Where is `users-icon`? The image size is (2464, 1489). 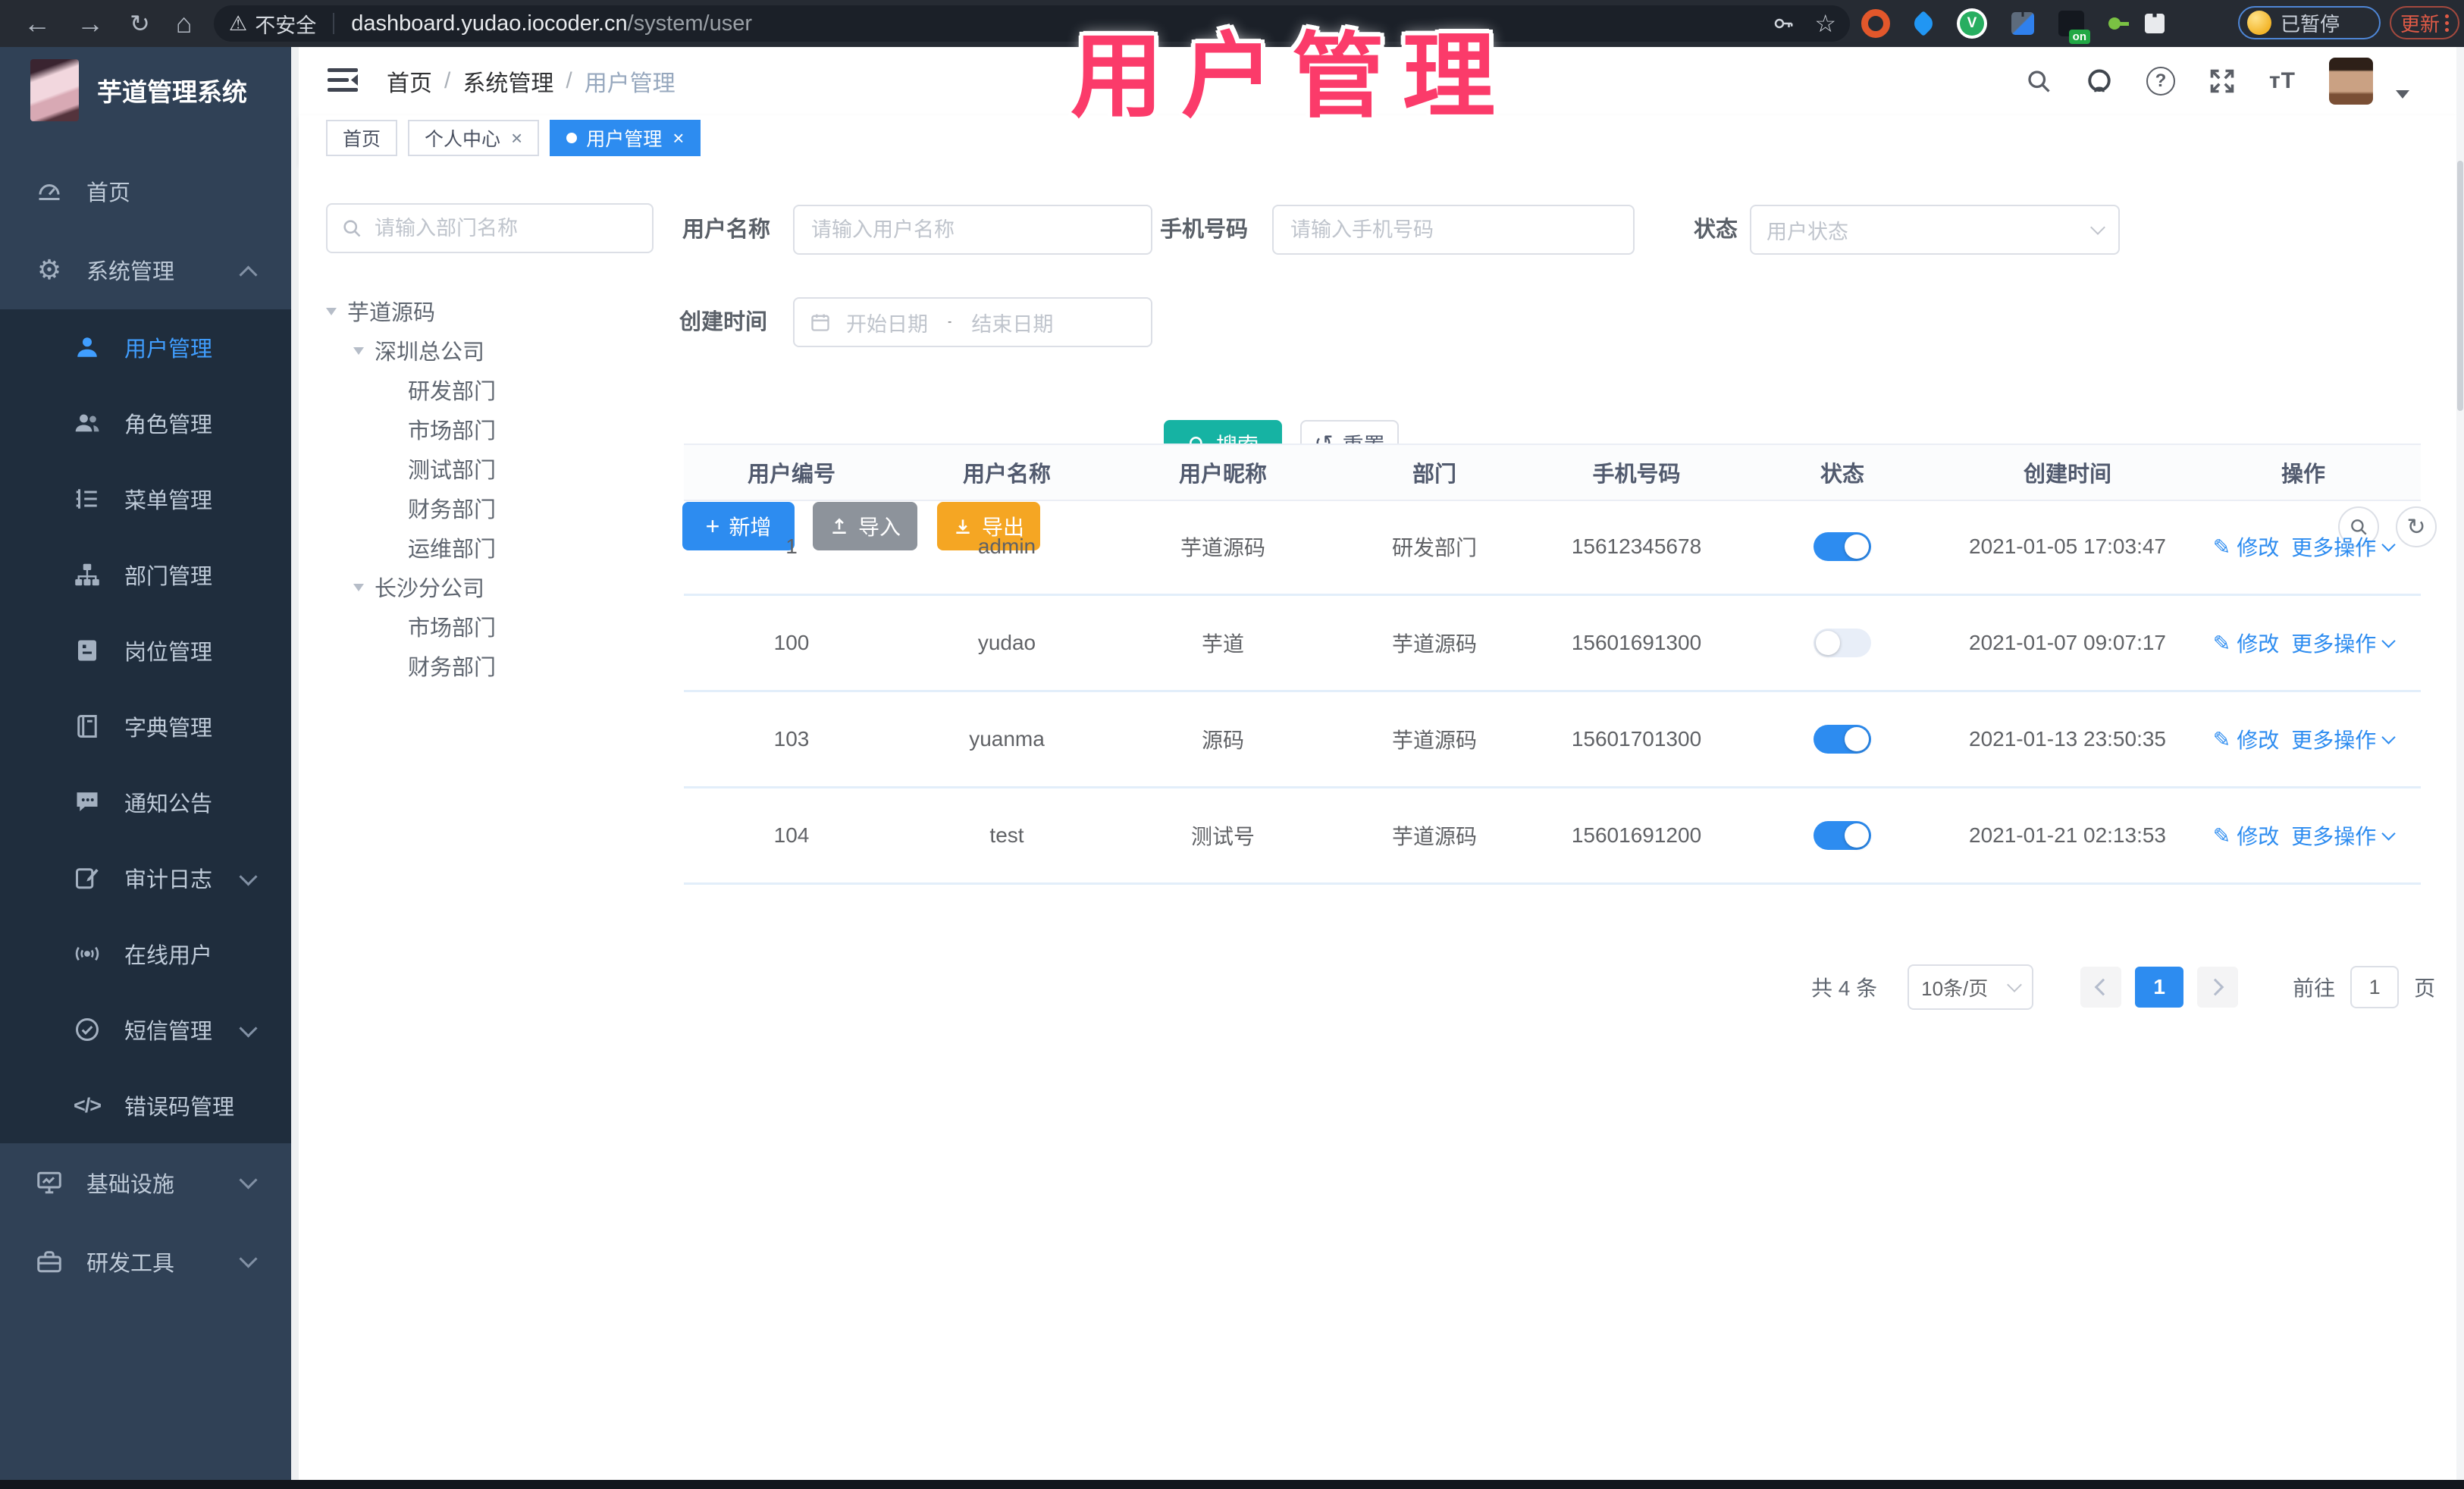 users-icon is located at coordinates (88, 423).